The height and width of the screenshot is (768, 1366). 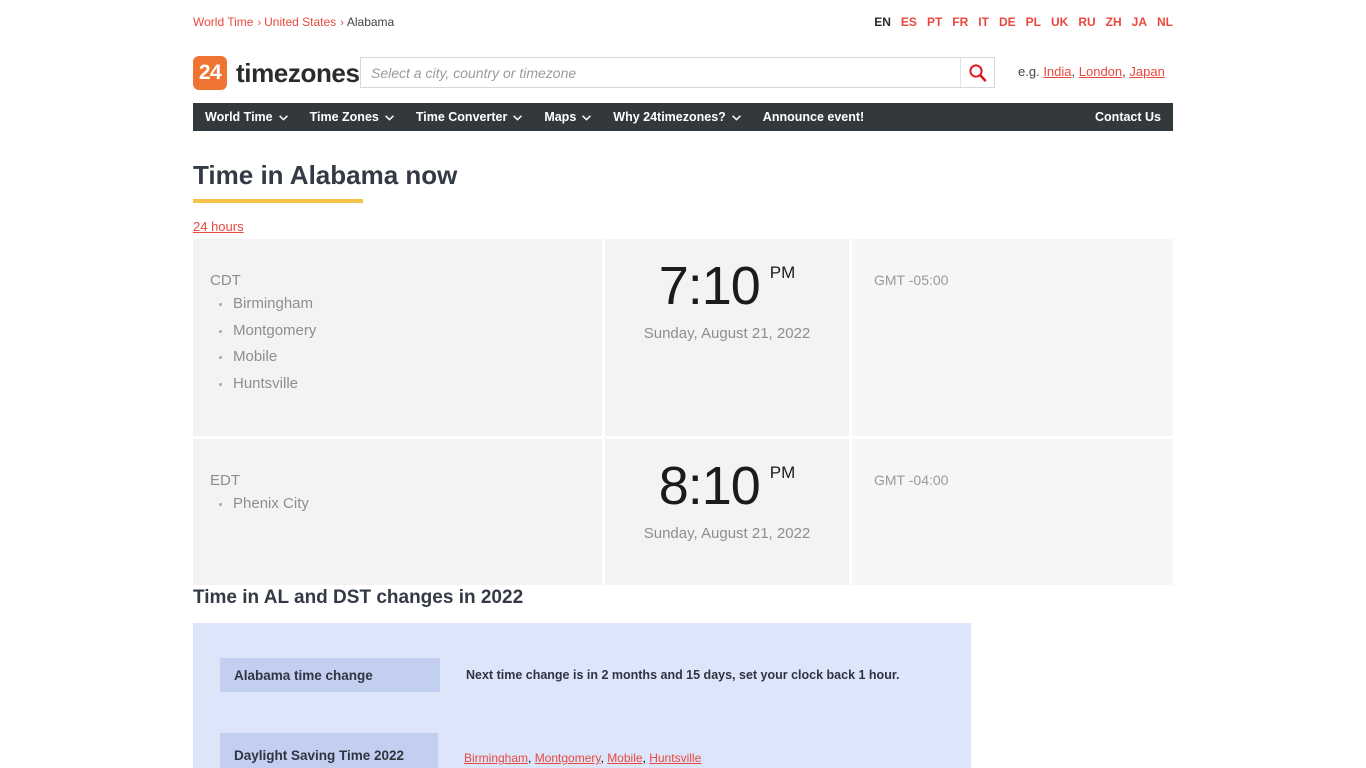 What do you see at coordinates (1146, 71) in the screenshot?
I see `example-japan: Japan` at bounding box center [1146, 71].